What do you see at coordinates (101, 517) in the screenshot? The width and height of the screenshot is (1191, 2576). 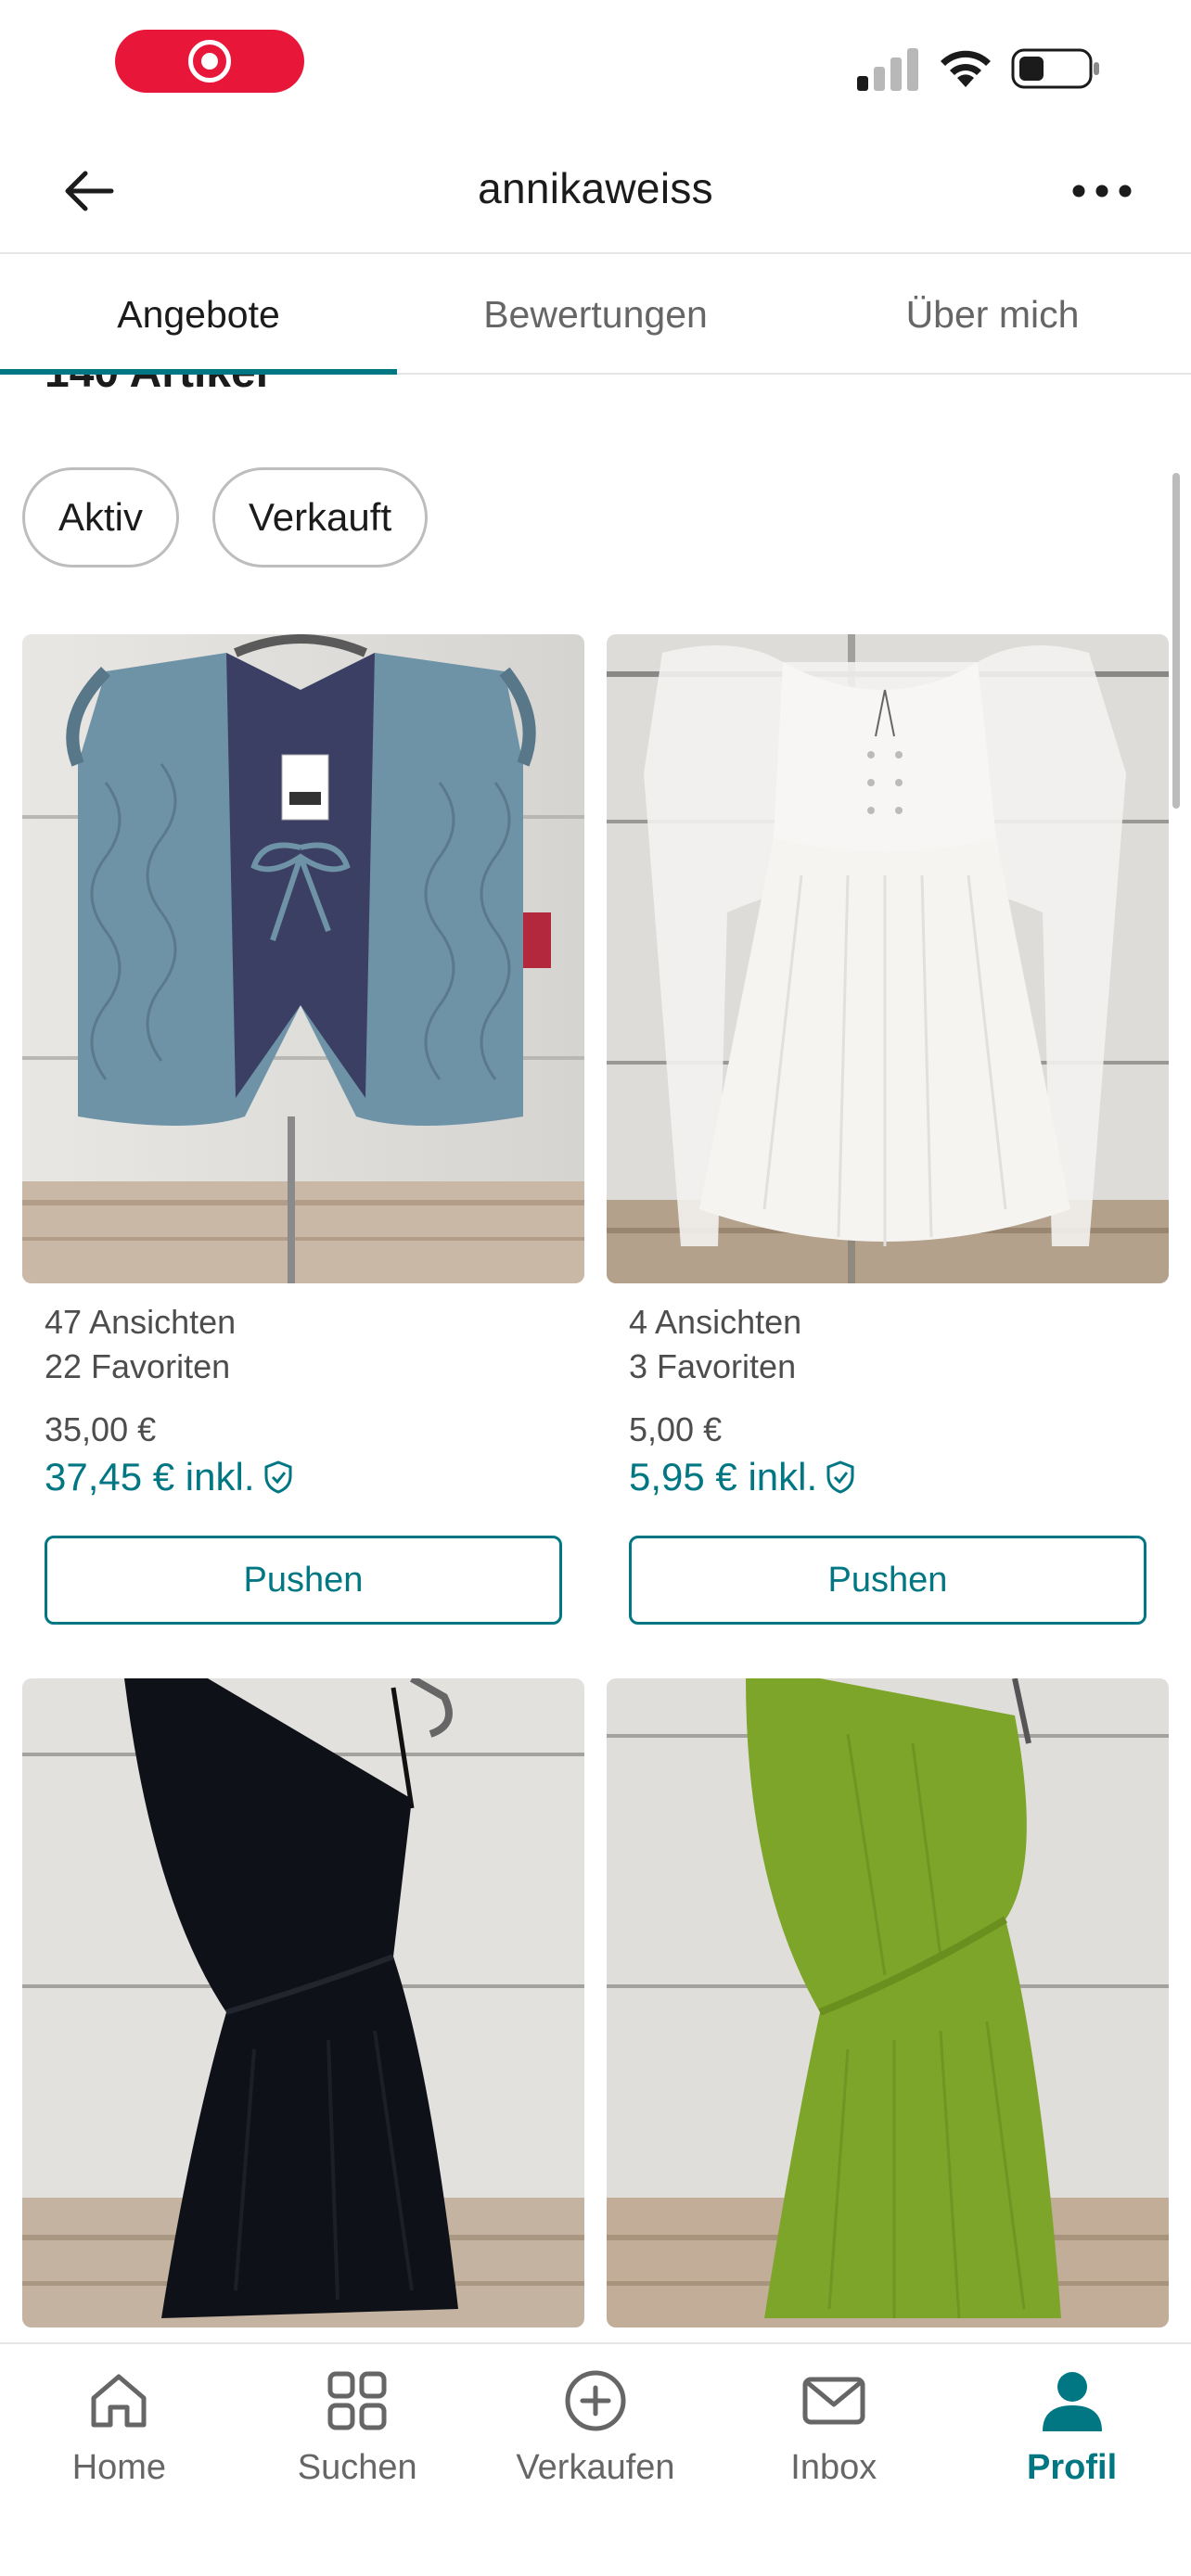 I see `filter-aktiv: Aktiv` at bounding box center [101, 517].